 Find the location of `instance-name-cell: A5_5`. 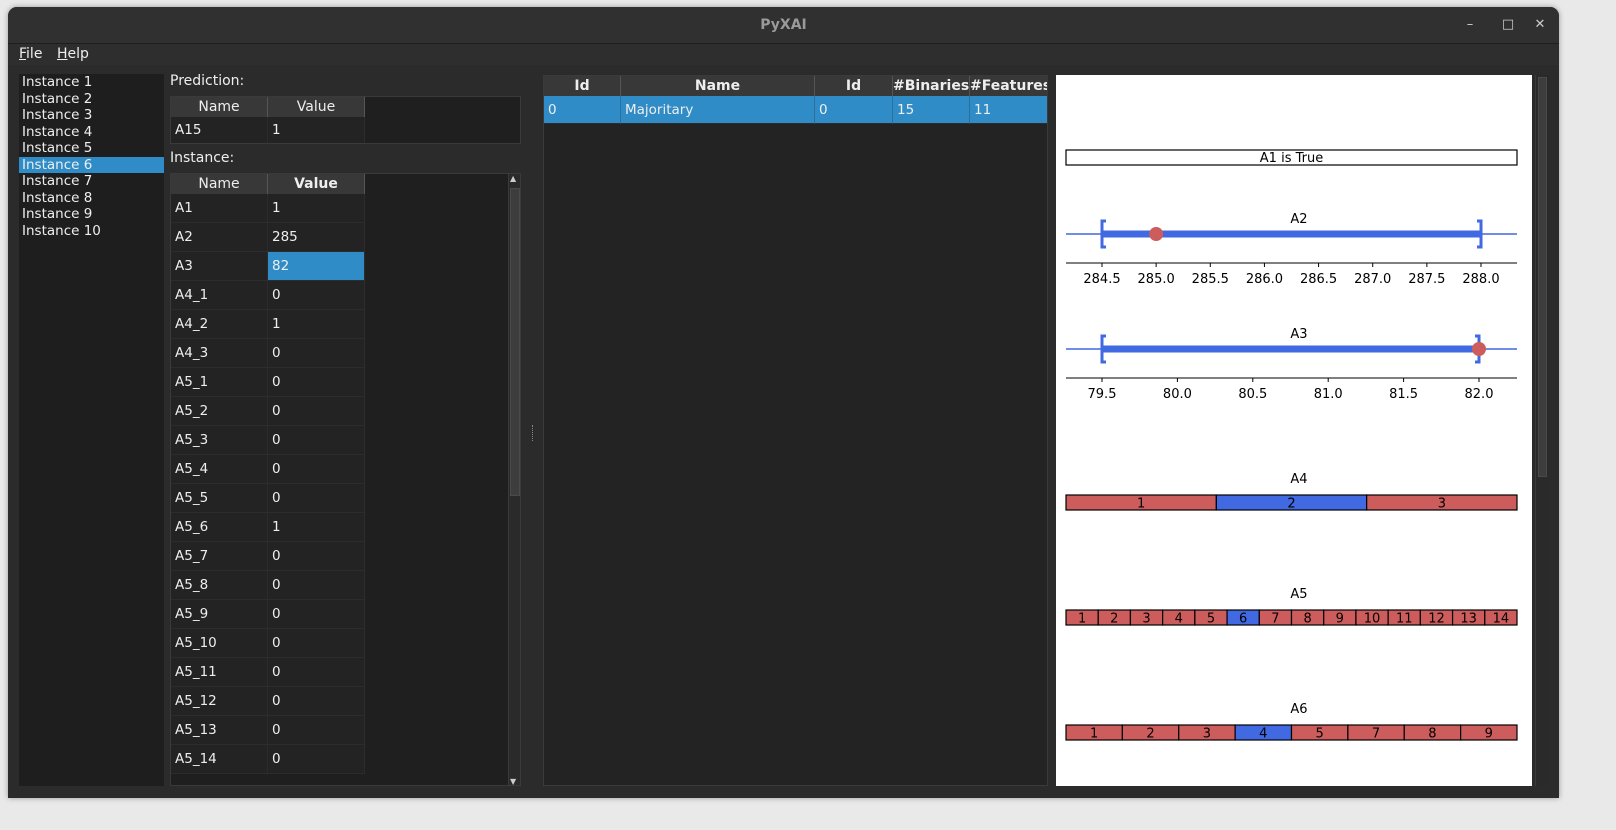

instance-name-cell: A5_5 is located at coordinates (219, 498).